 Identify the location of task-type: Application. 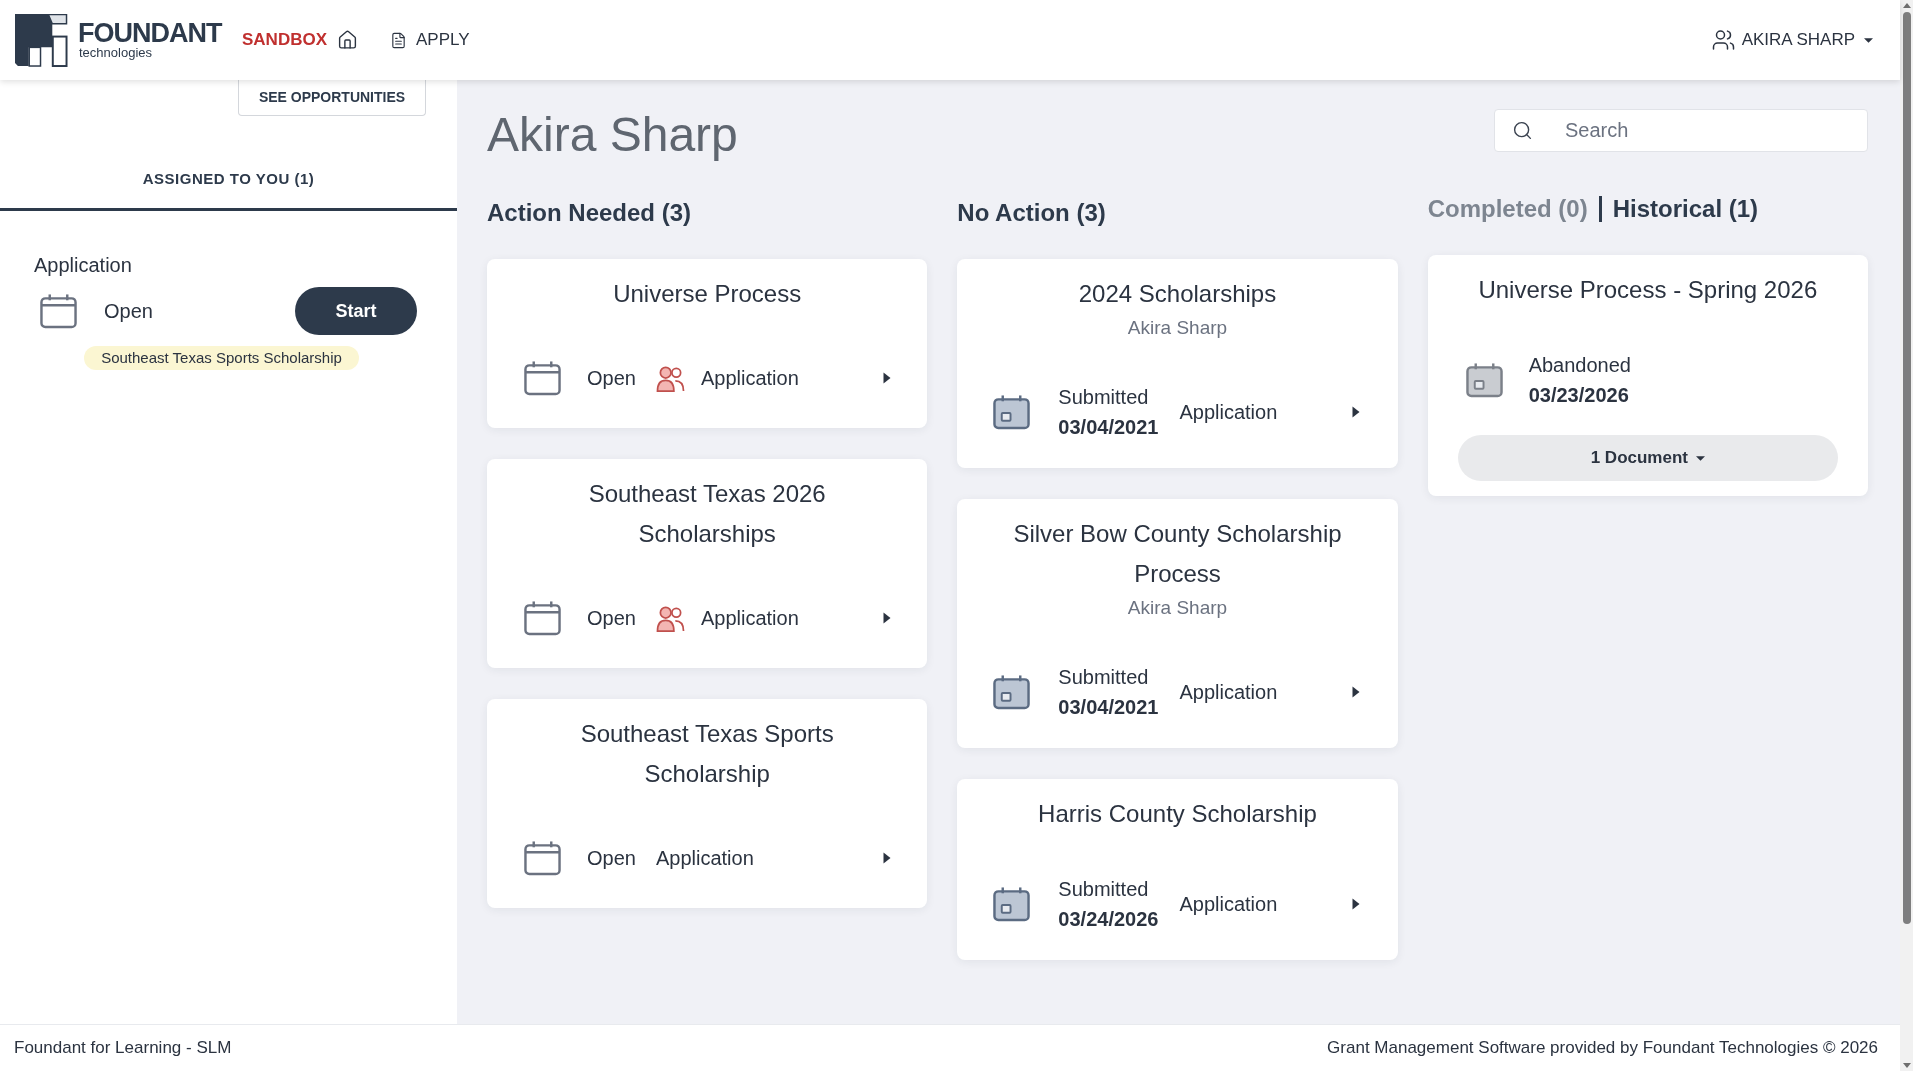
(83, 265).